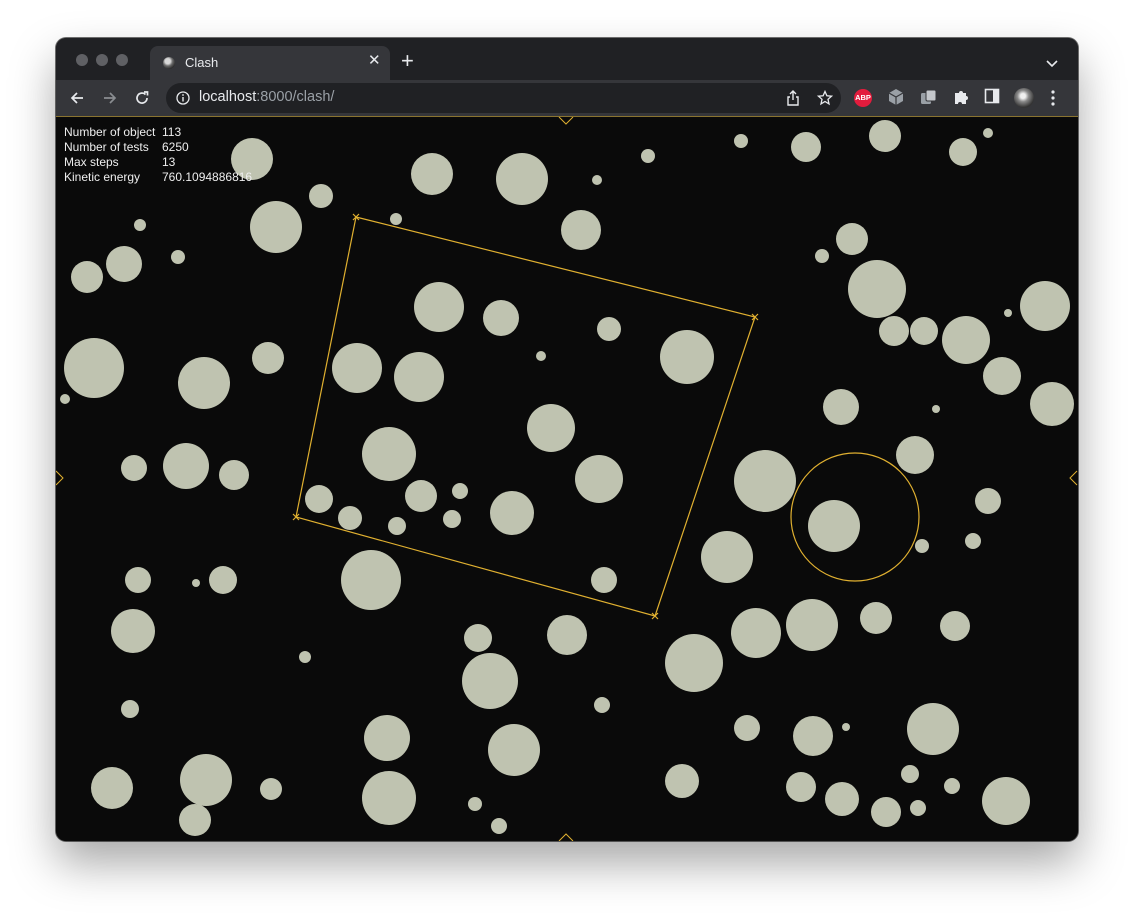  Describe the element at coordinates (825, 100) in the screenshot. I see `bookmark-star-icon` at that location.